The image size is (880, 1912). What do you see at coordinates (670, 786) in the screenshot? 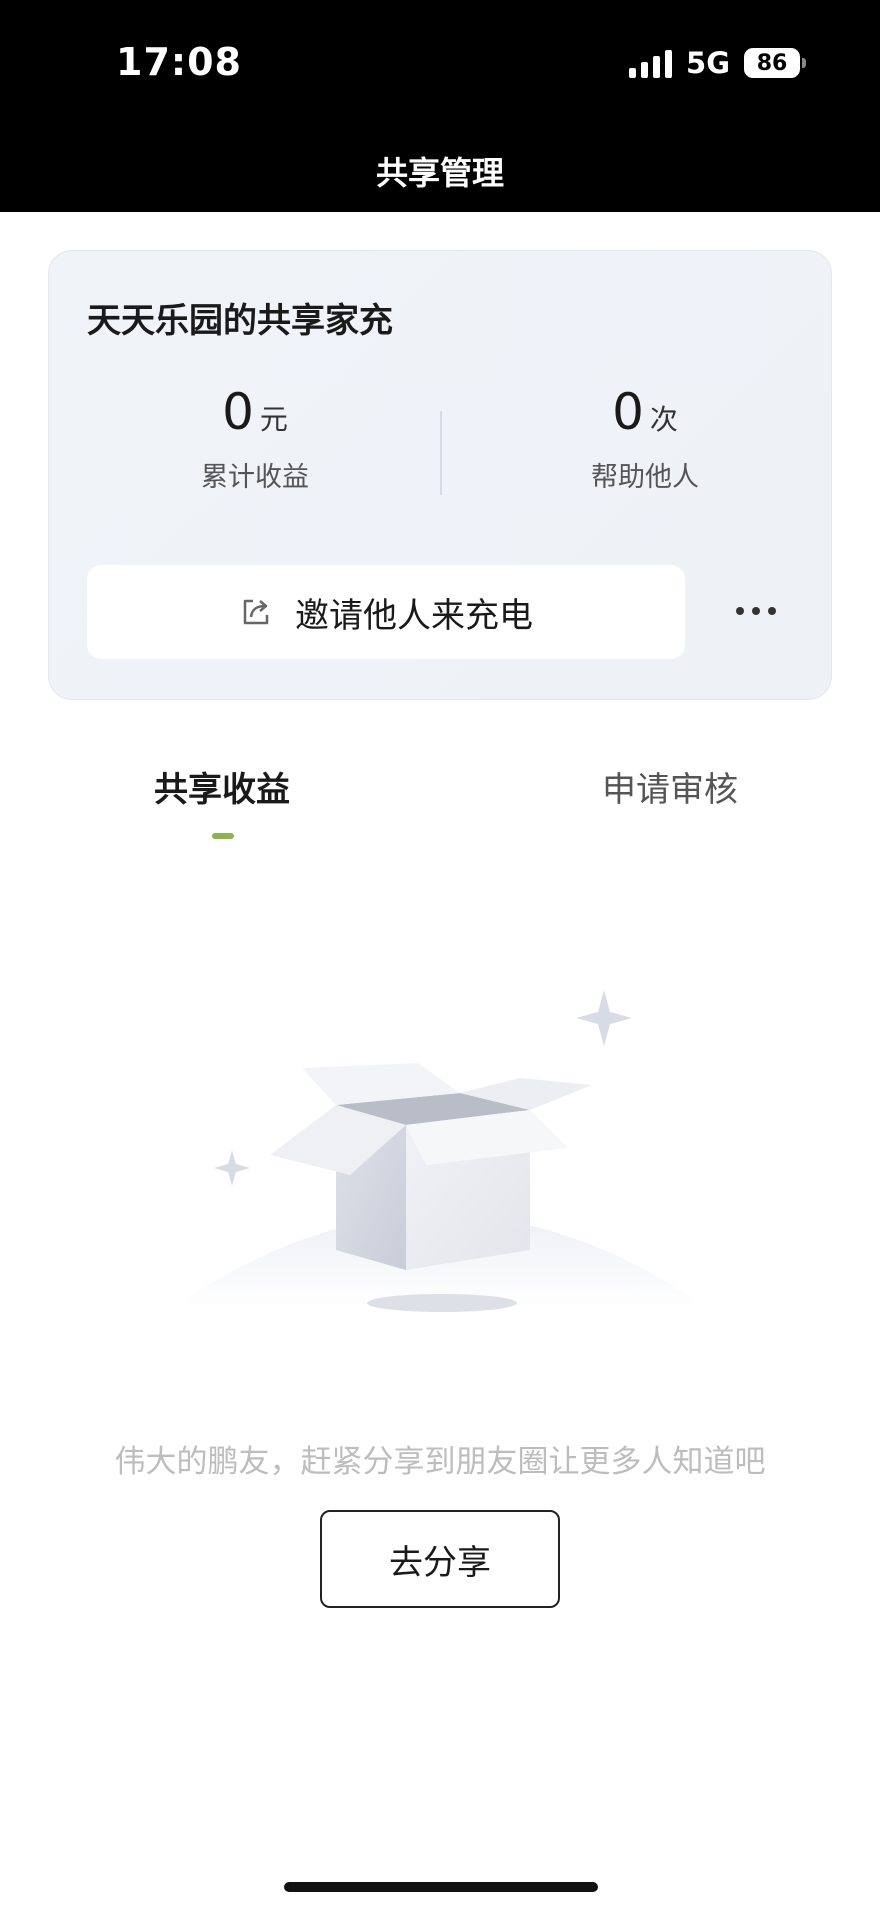
I see `tab-application-review: 申请审核` at bounding box center [670, 786].